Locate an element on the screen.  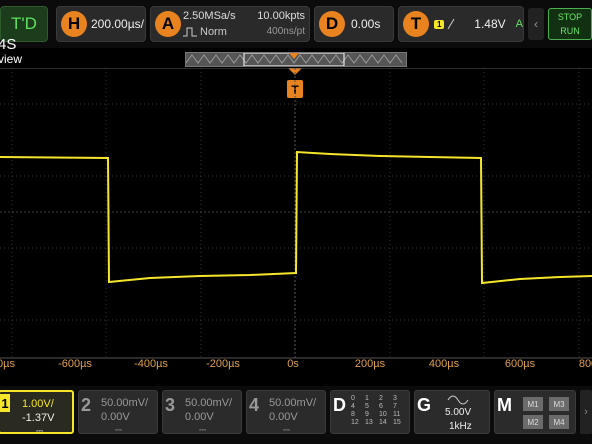
channel-1-scale: 1.00V/ is located at coordinates (38, 404).